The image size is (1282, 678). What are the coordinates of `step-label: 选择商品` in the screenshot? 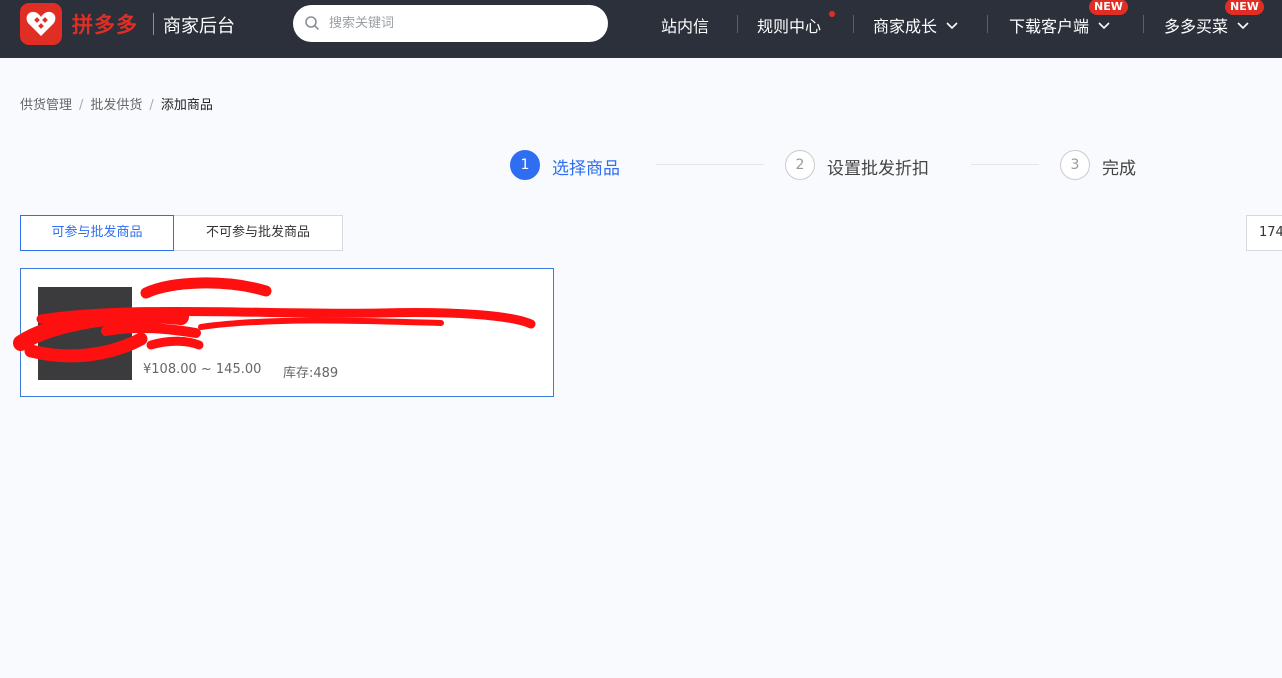 It's located at (586, 169).